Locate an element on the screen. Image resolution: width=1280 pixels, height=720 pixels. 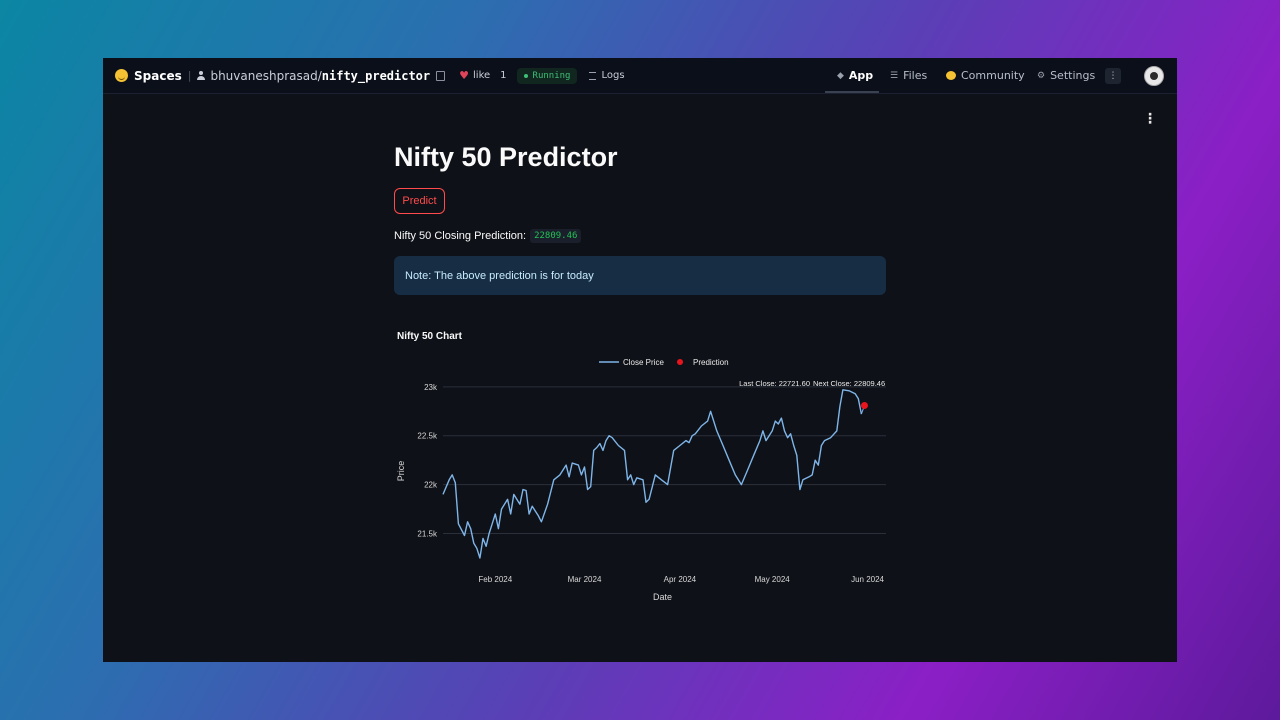
x-tick-label: Jun 2024 is located at coordinates (867, 579).